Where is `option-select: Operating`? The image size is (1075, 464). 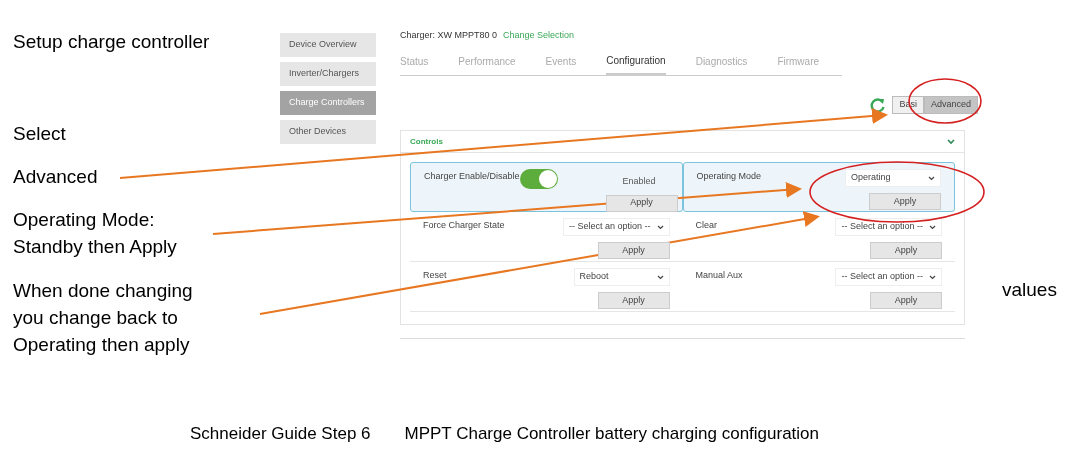 option-select: Operating is located at coordinates (893, 178).